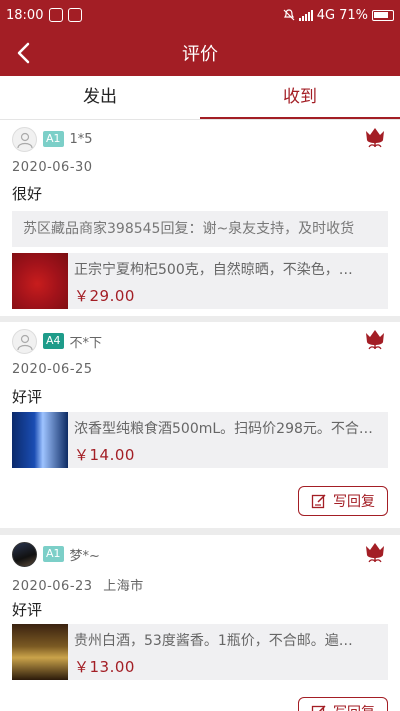 The width and height of the screenshot is (400, 711). I want to click on reviewer-name: 梦*~, so click(84, 556).